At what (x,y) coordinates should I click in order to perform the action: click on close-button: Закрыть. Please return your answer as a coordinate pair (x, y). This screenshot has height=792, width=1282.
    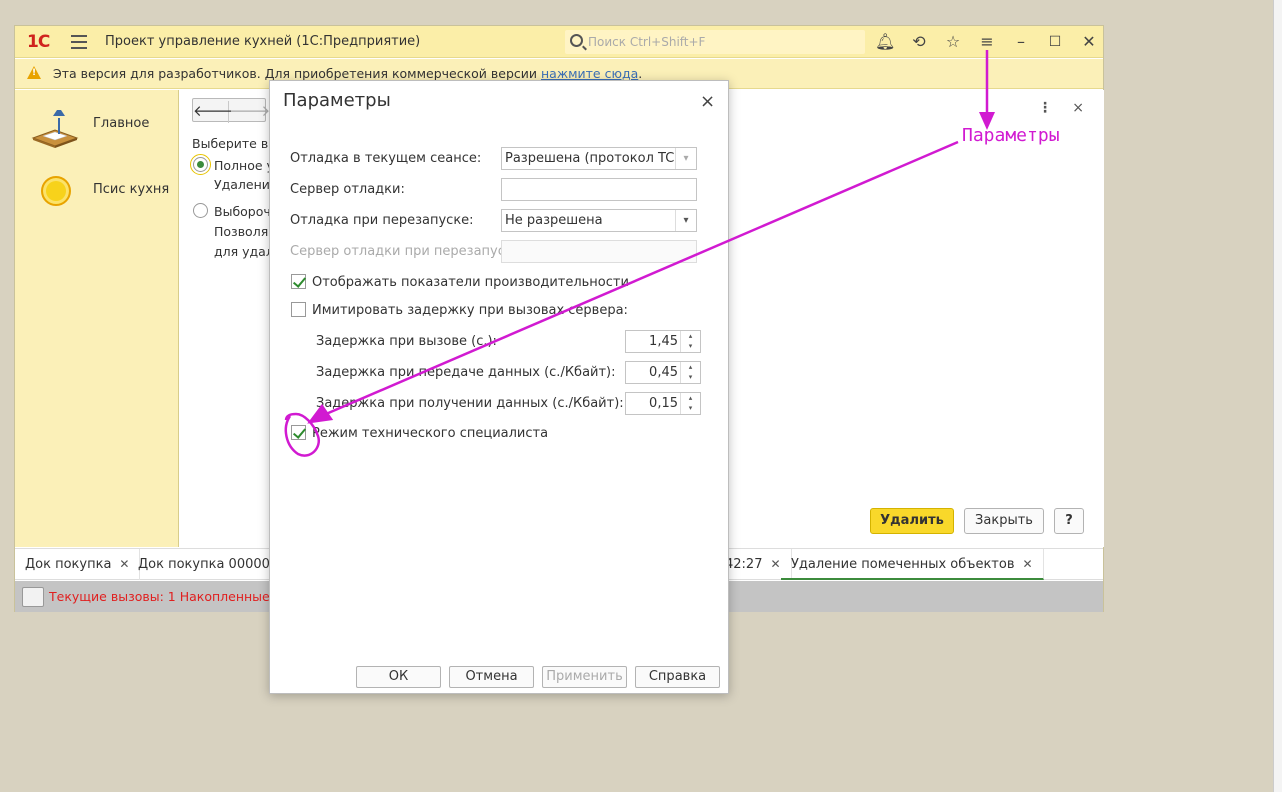
    Looking at the image, I should click on (1004, 521).